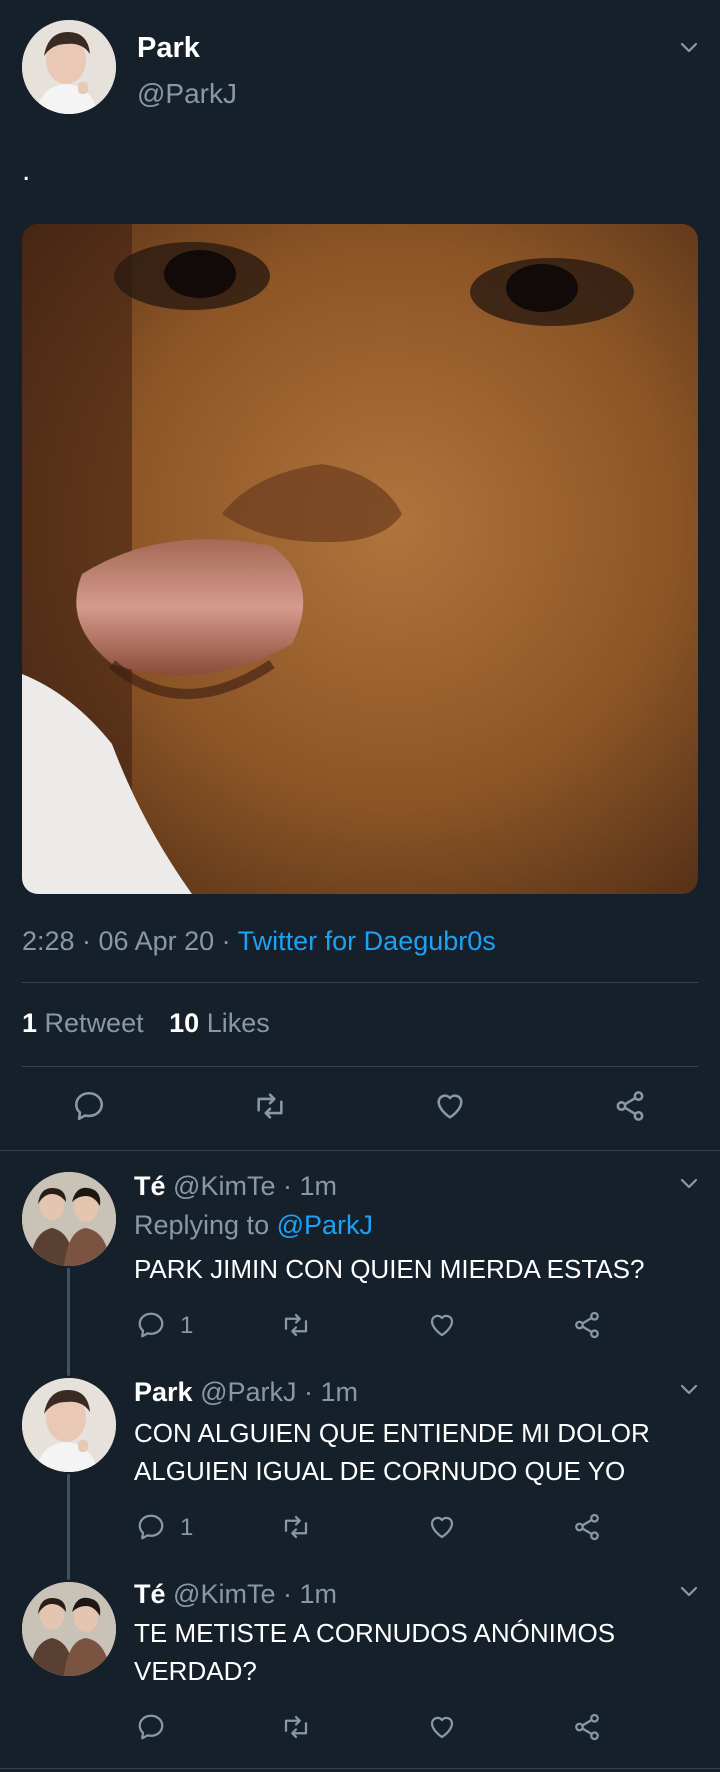  What do you see at coordinates (325, 1225) in the screenshot?
I see `replying-to-handle: @ParkJ` at bounding box center [325, 1225].